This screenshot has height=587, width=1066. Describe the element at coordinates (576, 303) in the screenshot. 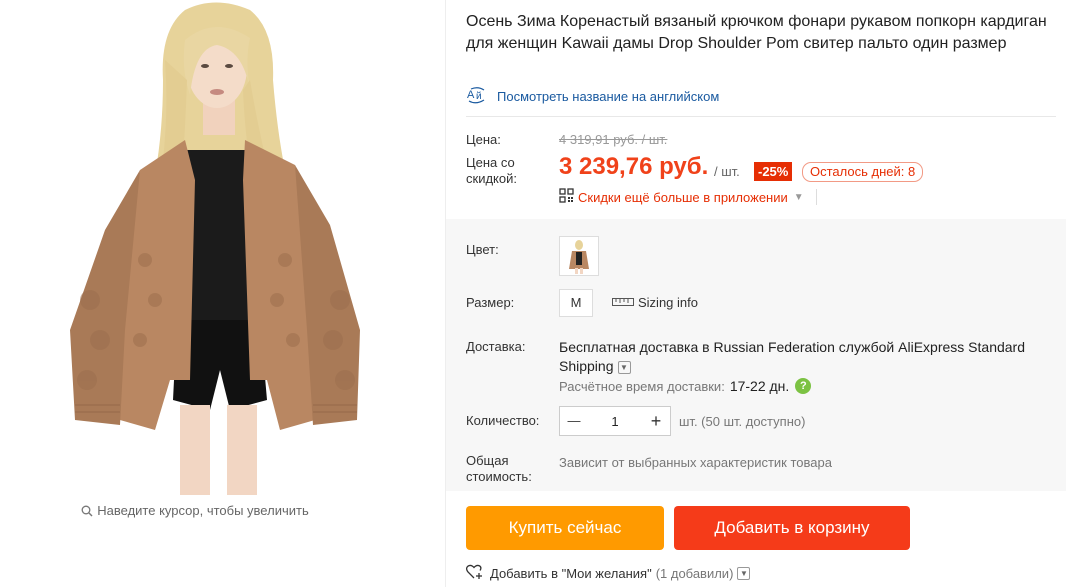

I see `size-option-m: M` at that location.